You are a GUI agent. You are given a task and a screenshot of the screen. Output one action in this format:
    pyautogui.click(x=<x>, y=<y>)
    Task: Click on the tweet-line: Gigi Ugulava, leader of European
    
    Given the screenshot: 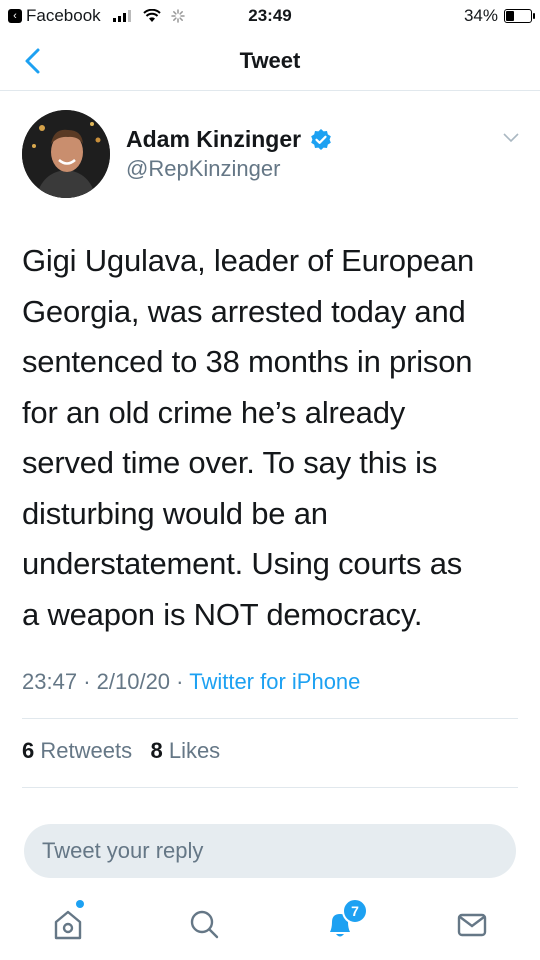 What is the action you would take?
    pyautogui.click(x=248, y=260)
    